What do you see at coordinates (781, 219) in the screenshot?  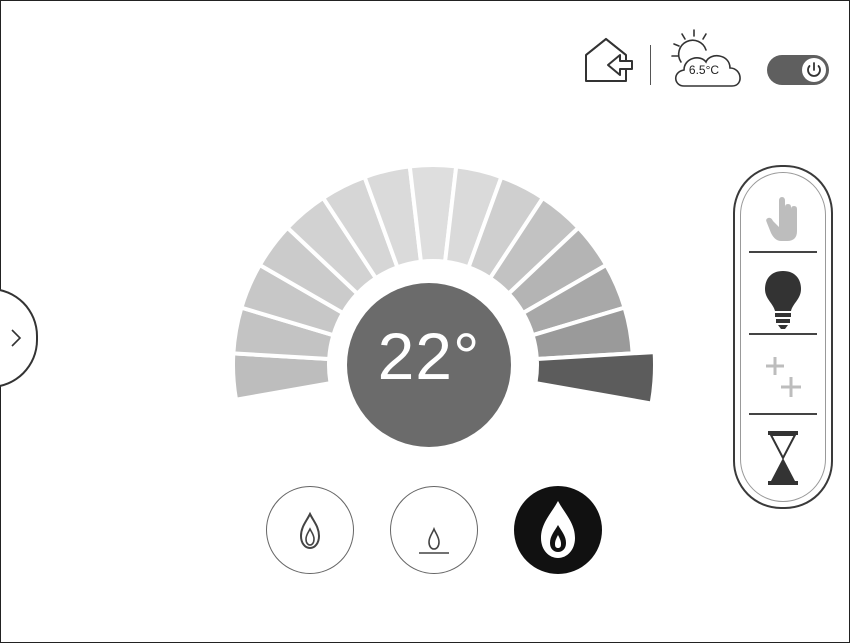 I see `hand-manual-icon` at bounding box center [781, 219].